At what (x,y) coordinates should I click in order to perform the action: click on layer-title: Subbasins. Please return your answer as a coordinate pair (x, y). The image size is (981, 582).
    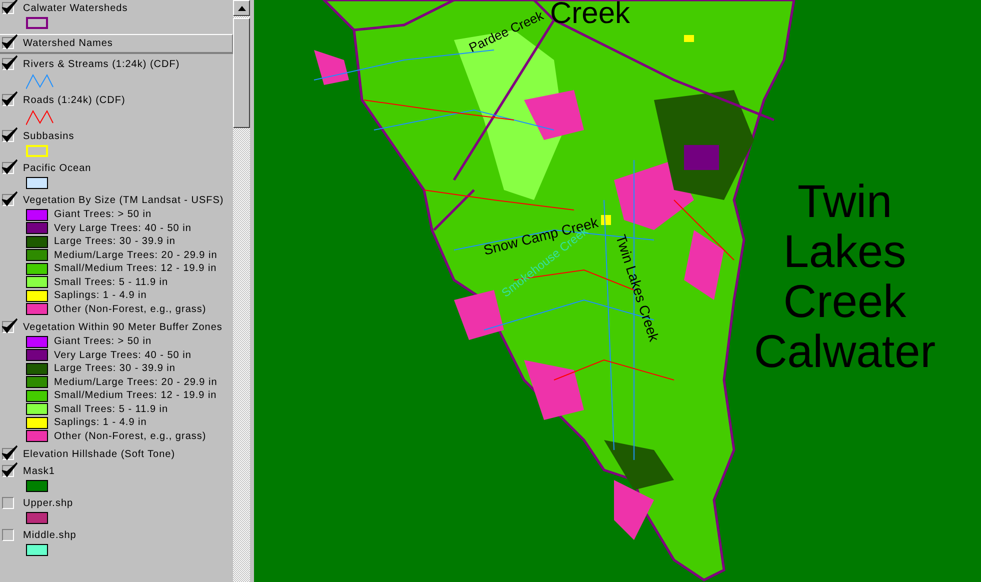
    Looking at the image, I should click on (48, 136).